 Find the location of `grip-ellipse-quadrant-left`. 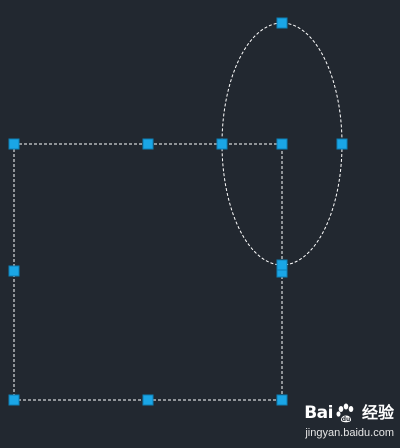

grip-ellipse-quadrant-left is located at coordinates (222, 144).